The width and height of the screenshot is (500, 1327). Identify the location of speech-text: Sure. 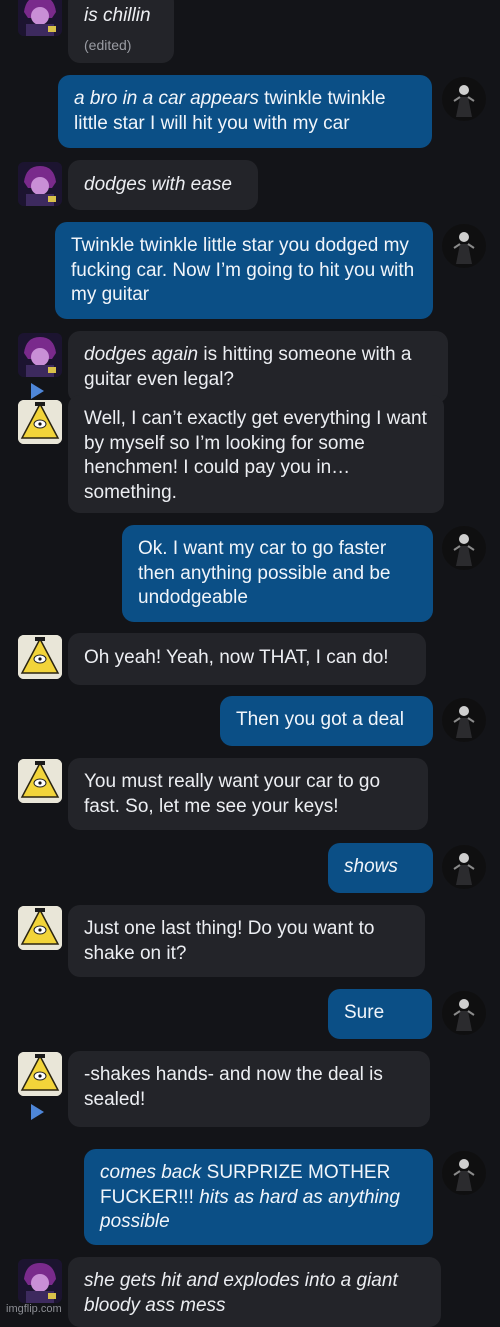
(364, 1012).